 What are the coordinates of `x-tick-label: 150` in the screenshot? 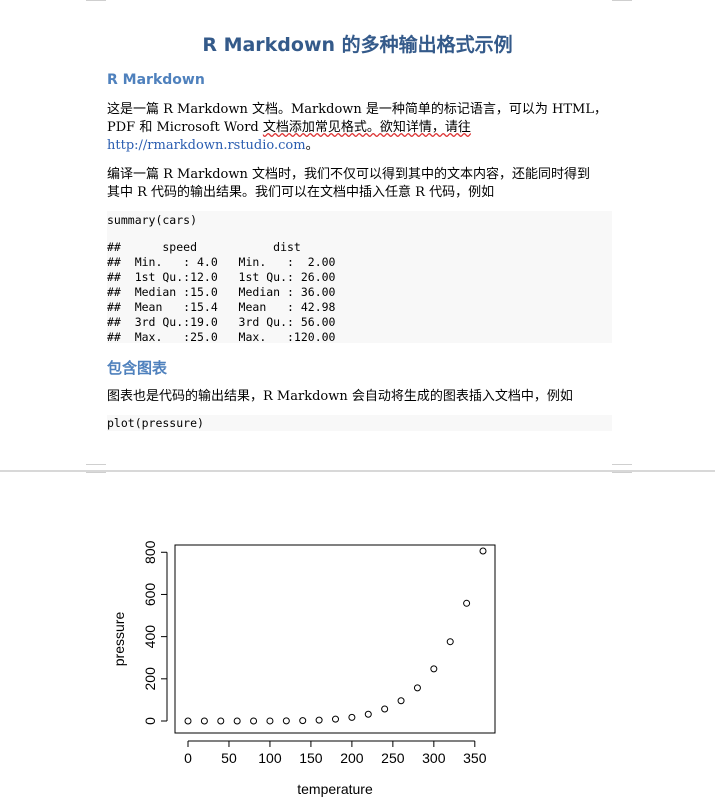 It's located at (311, 758).